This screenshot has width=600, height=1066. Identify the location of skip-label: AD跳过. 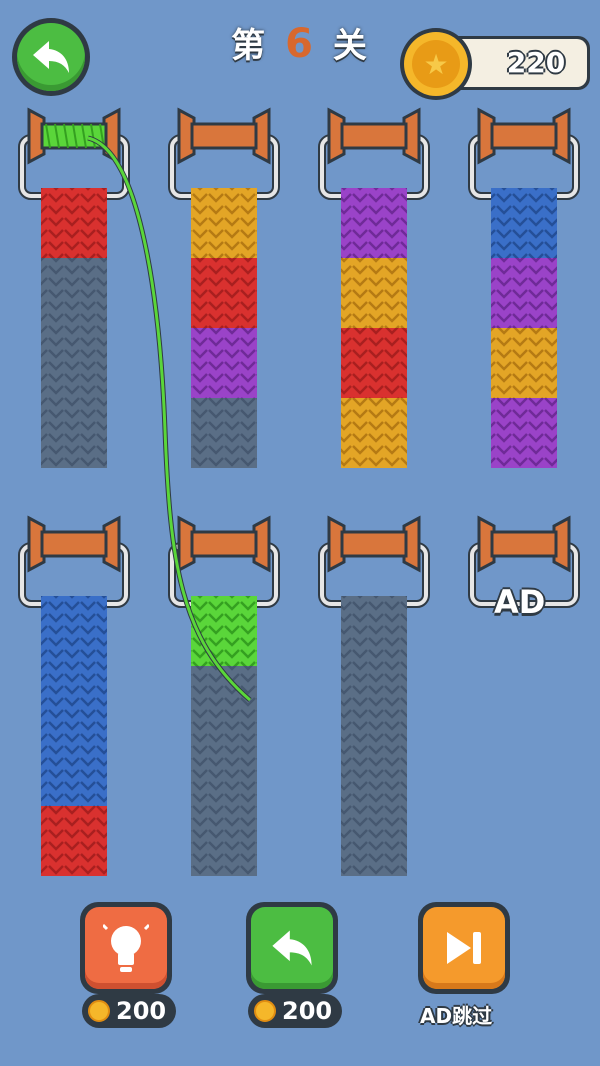
(456, 1016).